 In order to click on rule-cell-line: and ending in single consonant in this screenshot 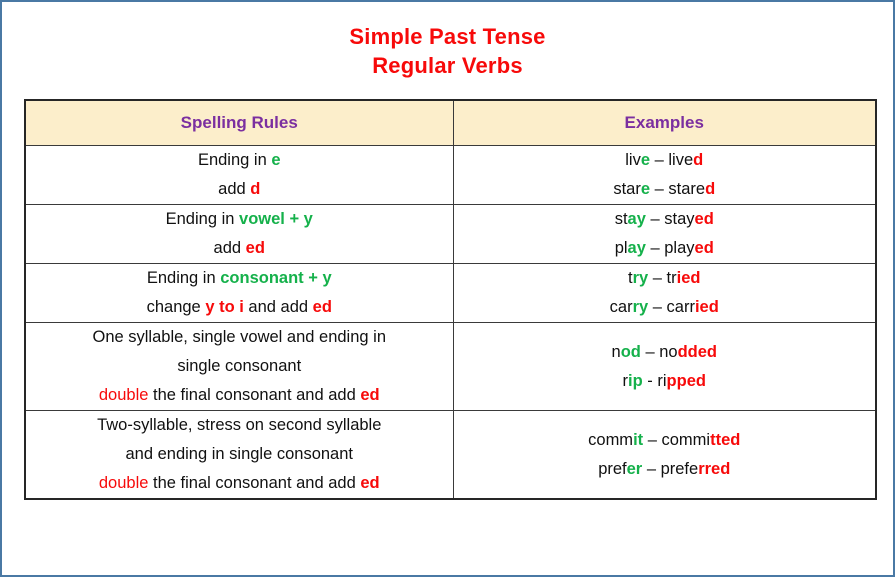, I will do `click(239, 454)`.